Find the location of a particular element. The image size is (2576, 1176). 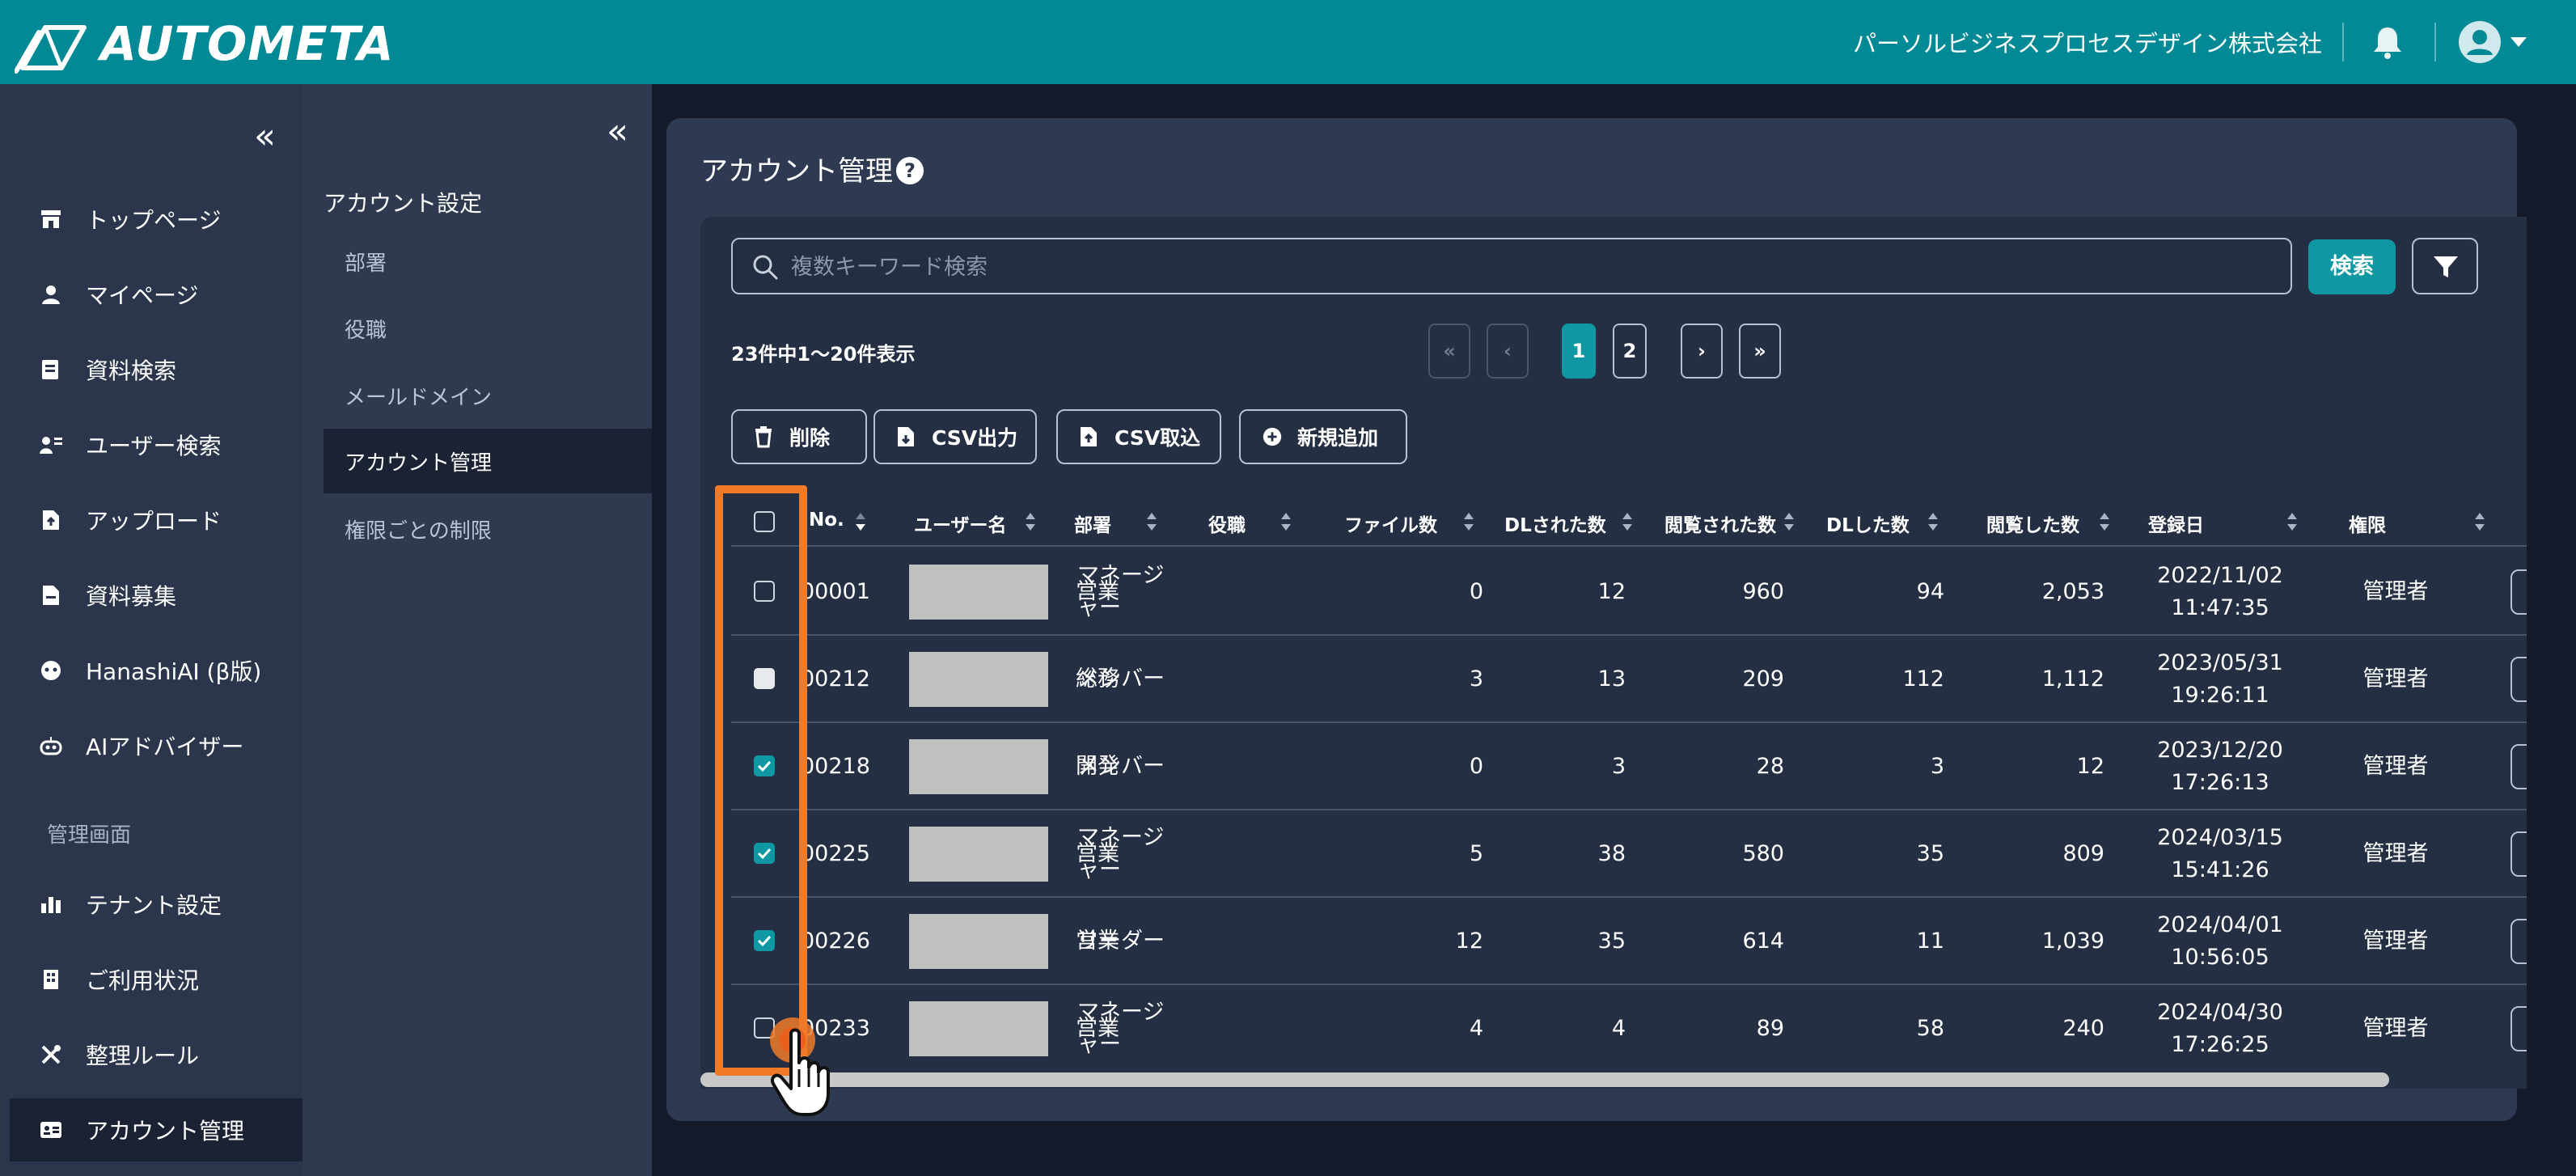

pagination-last-button: » is located at coordinates (1760, 352).